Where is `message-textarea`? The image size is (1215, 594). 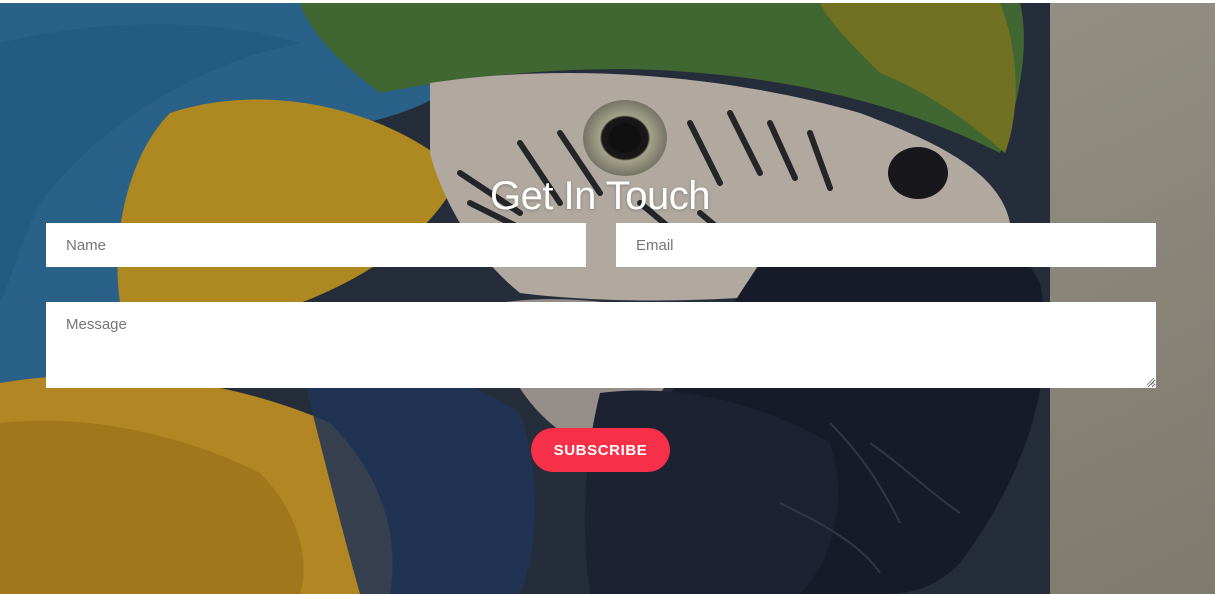 message-textarea is located at coordinates (601, 345).